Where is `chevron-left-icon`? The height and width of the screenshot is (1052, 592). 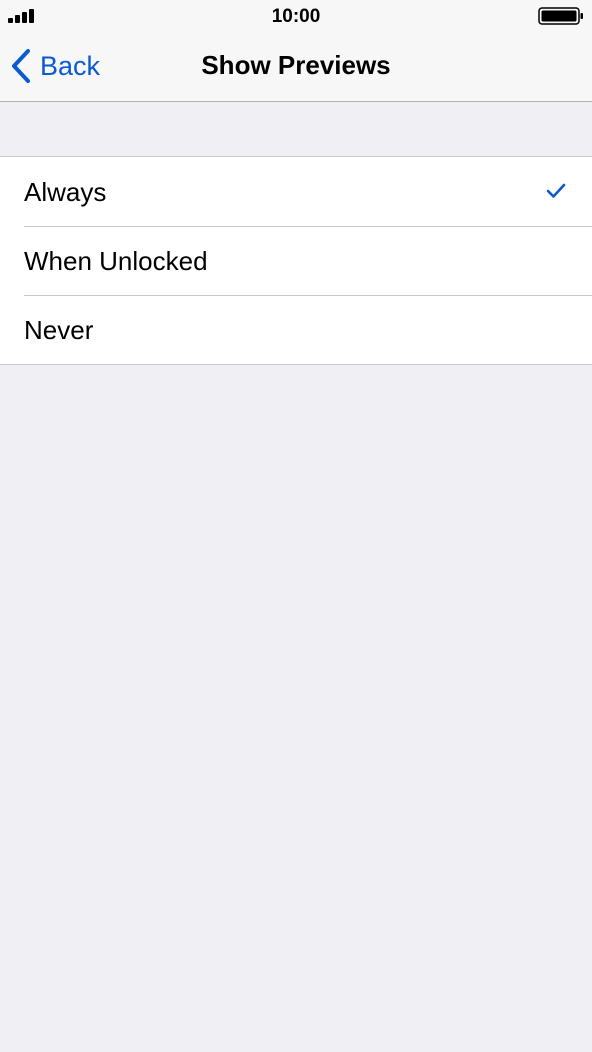
chevron-left-icon is located at coordinates (21, 66).